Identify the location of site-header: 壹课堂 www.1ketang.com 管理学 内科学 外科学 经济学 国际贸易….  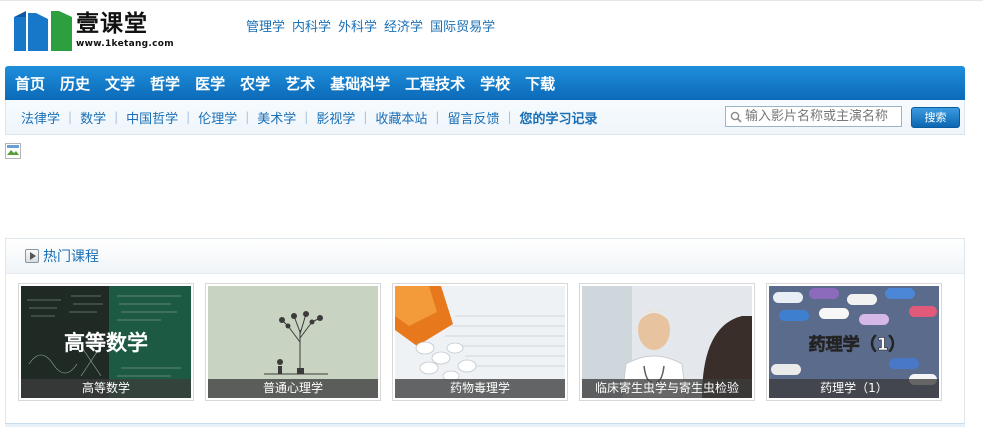
(491, 32).